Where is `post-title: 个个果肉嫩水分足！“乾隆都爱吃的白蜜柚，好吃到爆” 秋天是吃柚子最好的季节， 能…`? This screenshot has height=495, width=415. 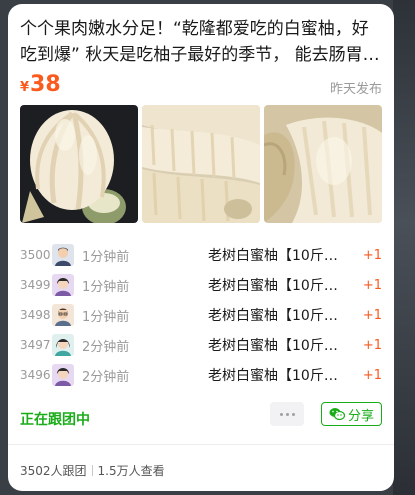
post-title: 个个果肉嫩水分足！“乾隆都爱吃的白蜜柚，好吃到爆” 秋天是吃柚子最好的季节， 能… is located at coordinates (201, 42).